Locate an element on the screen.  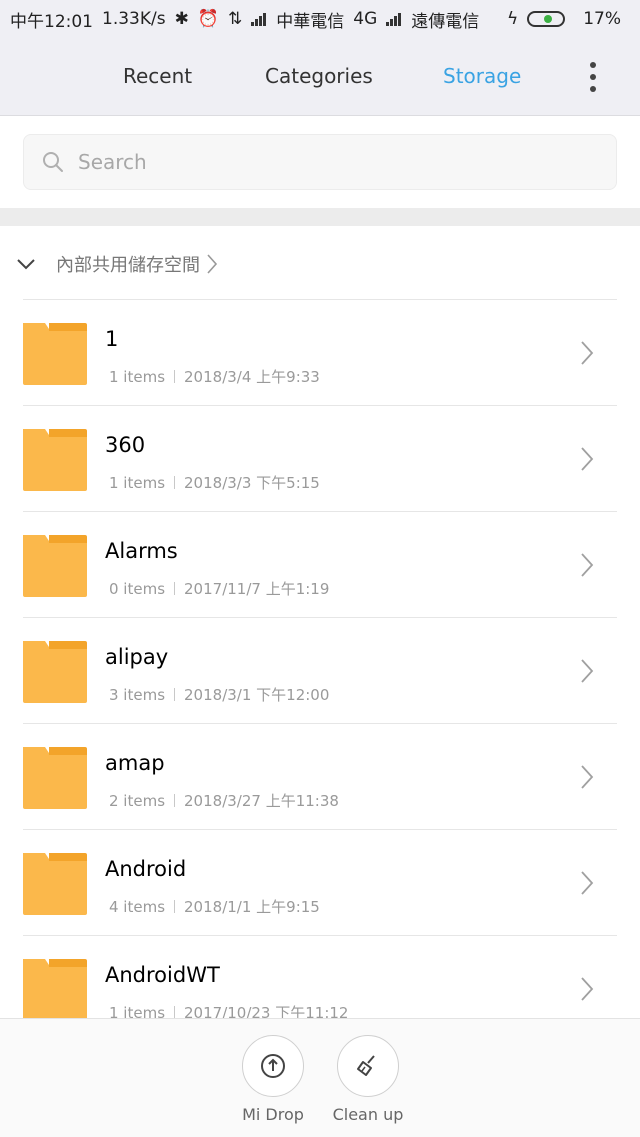
folder-meta: 1 items 2018/3/4 上午9:33 is located at coordinates (214, 376).